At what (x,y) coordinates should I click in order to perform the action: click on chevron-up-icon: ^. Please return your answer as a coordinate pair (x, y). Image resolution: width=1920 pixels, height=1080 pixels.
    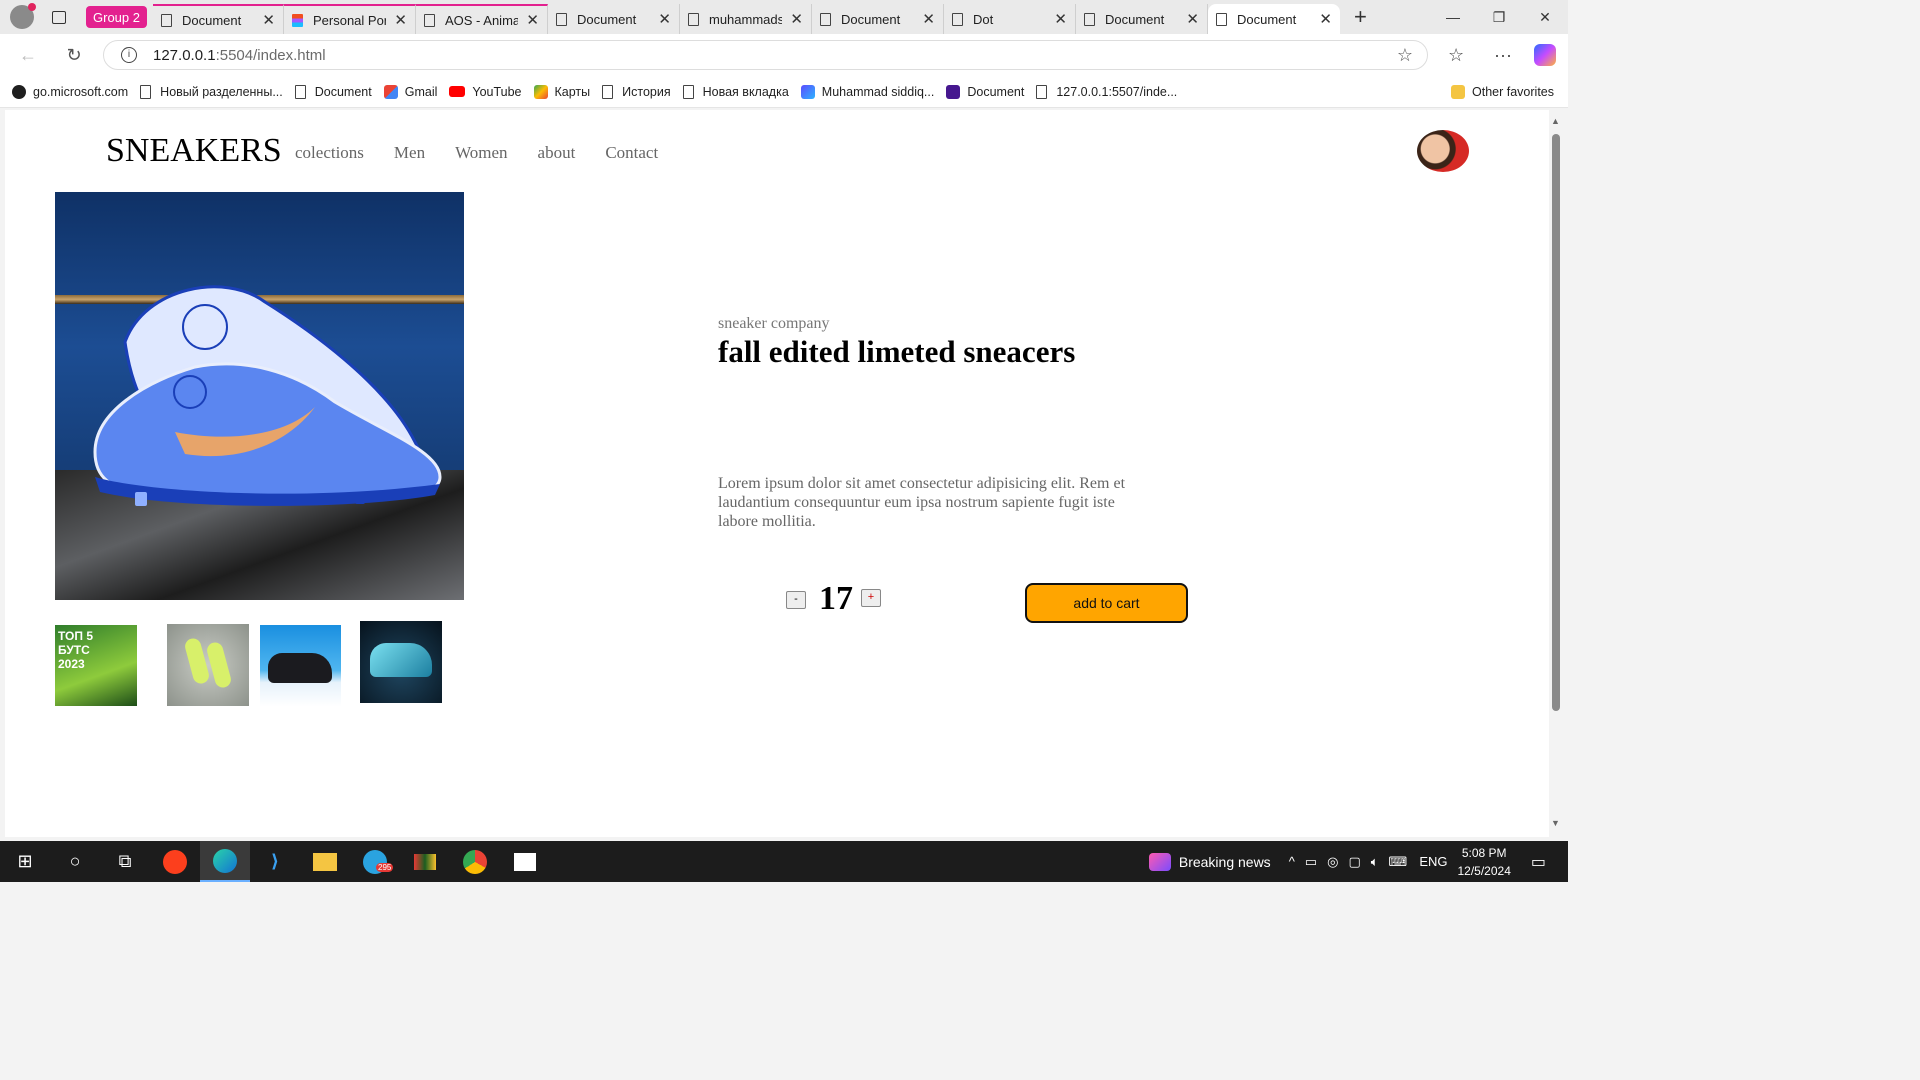
    Looking at the image, I should click on (1292, 861).